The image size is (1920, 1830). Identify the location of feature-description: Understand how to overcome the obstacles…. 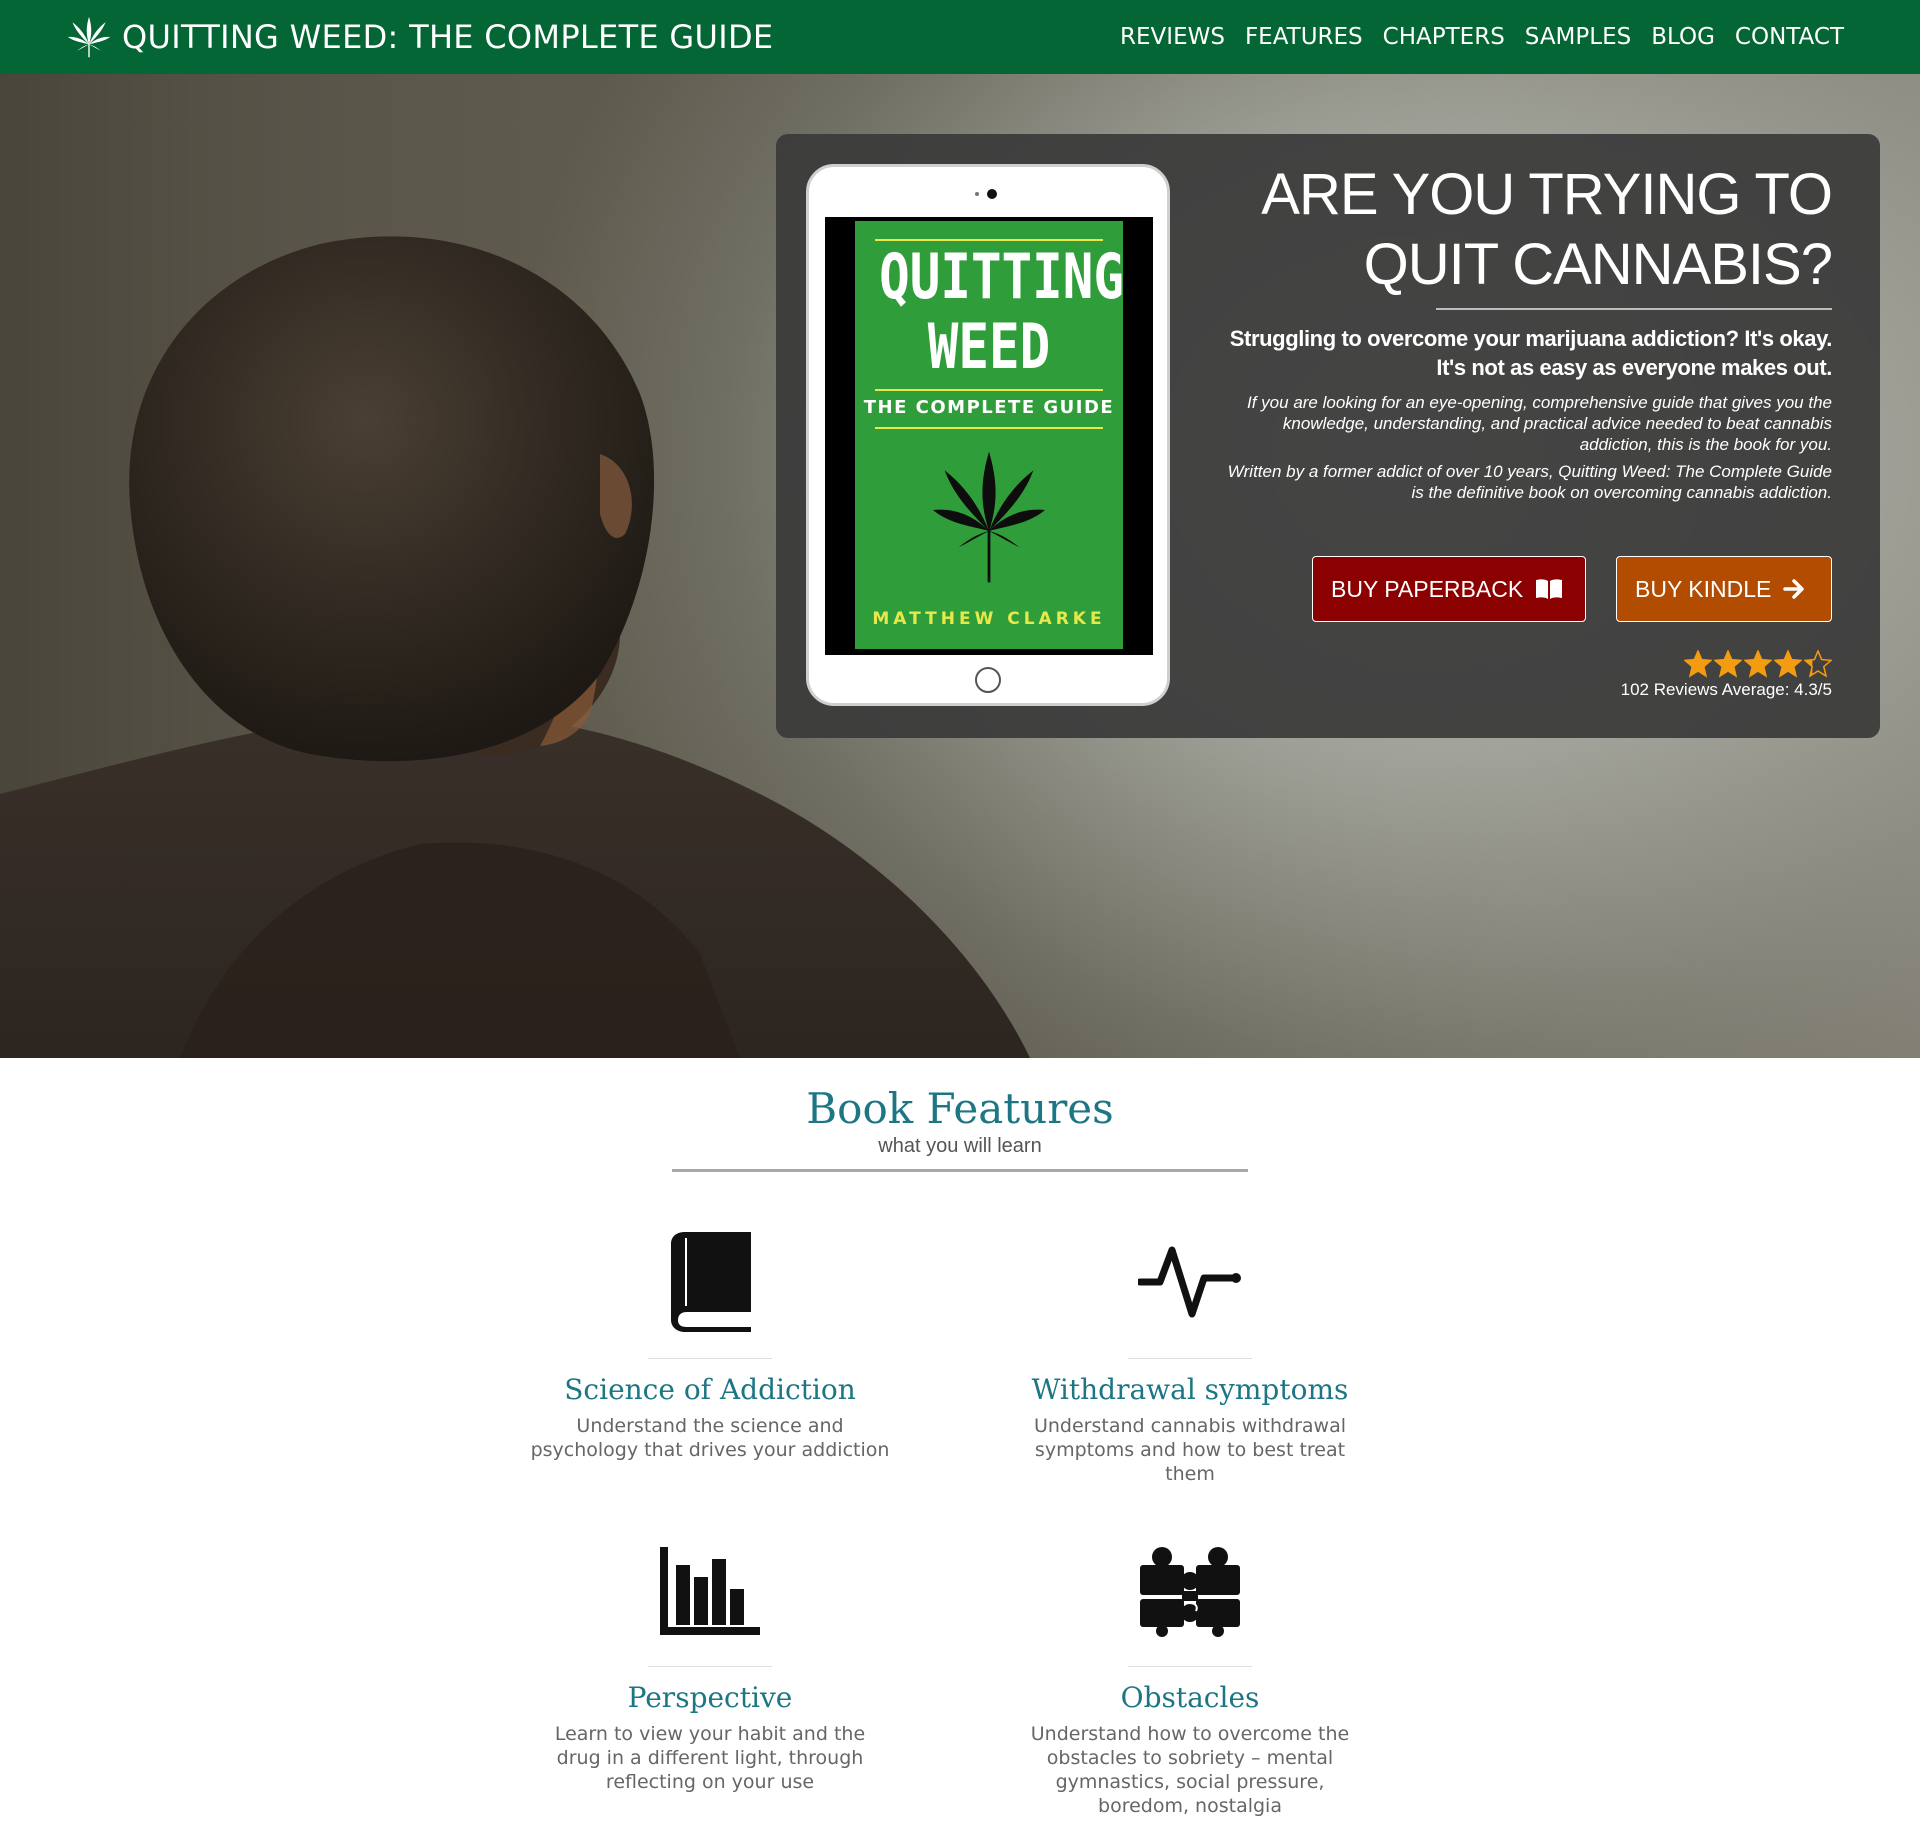
(1190, 1770).